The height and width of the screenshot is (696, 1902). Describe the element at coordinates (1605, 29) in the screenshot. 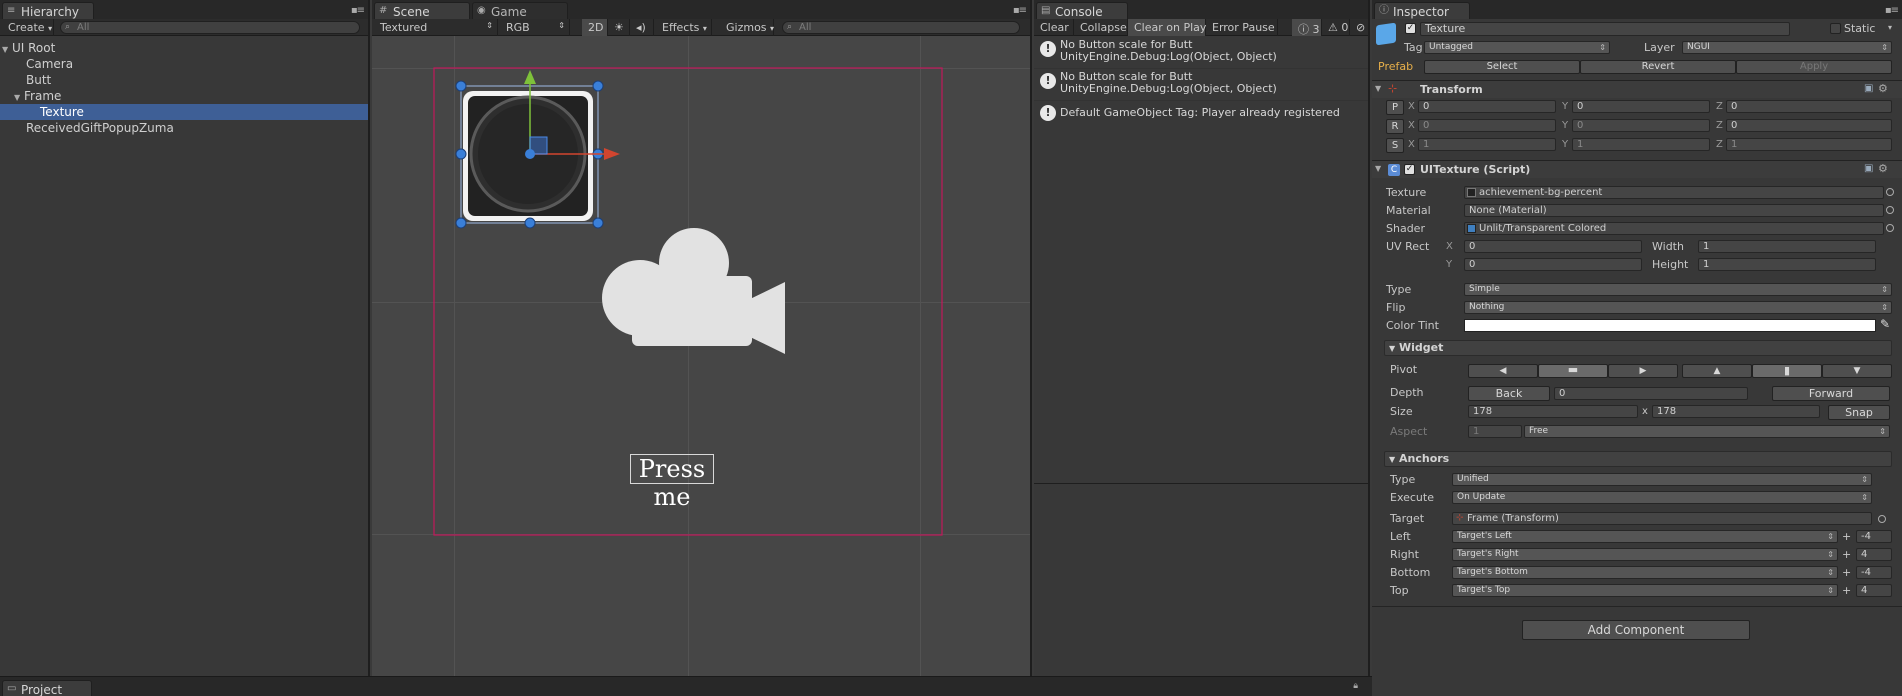

I see `object-name-field: Texture` at that location.